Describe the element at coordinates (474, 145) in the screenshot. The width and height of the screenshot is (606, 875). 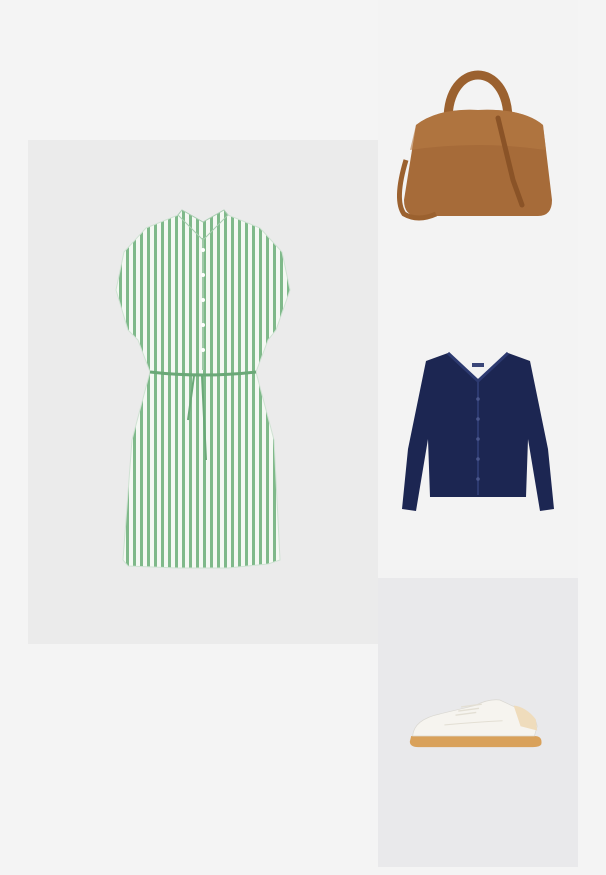
I see `suede-bag-image` at that location.